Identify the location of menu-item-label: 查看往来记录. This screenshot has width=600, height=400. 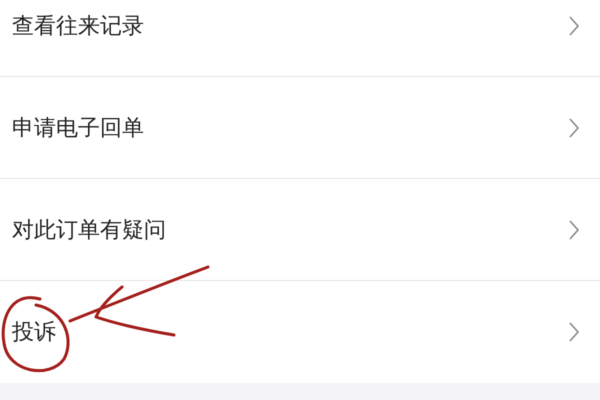
(78, 26).